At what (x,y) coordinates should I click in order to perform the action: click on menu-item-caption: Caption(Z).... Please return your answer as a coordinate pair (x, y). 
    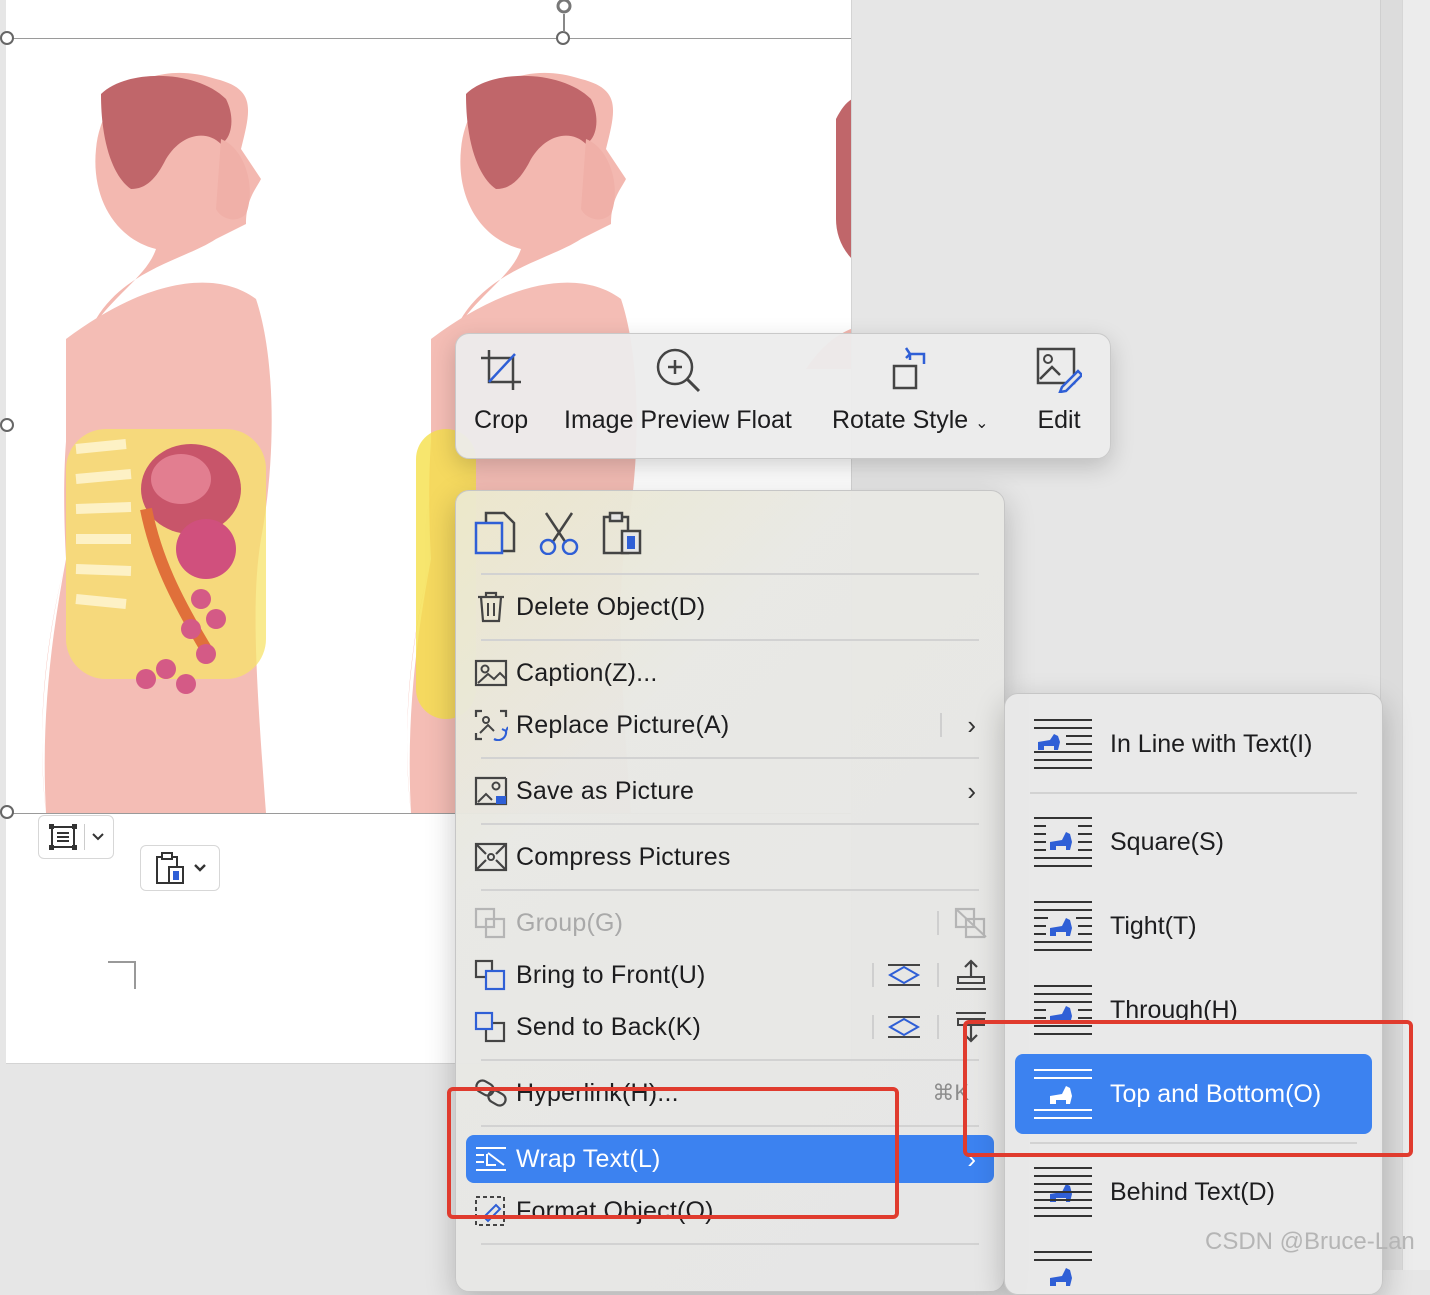
    Looking at the image, I should click on (730, 673).